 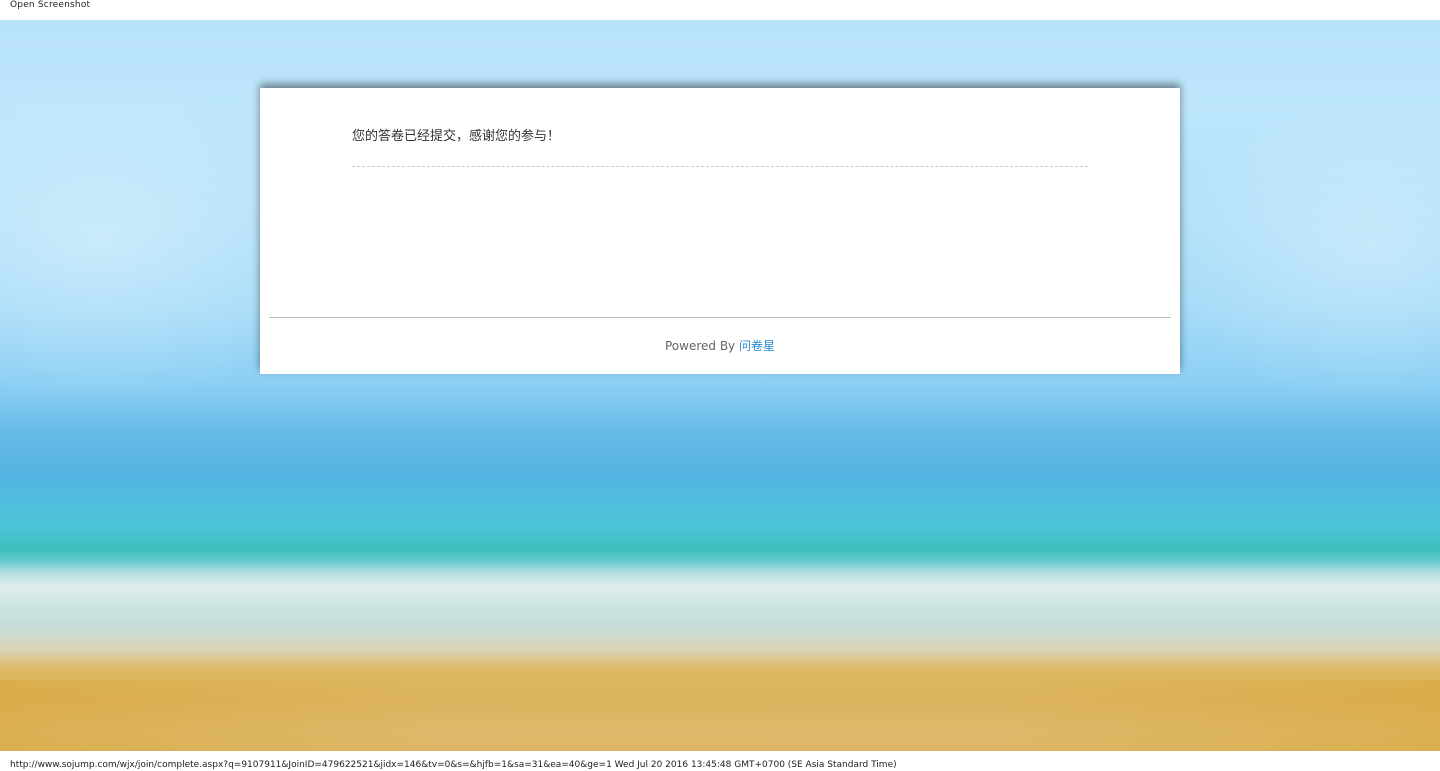 What do you see at coordinates (50, 5) in the screenshot?
I see `open-screenshot-link: Open Screenshot` at bounding box center [50, 5].